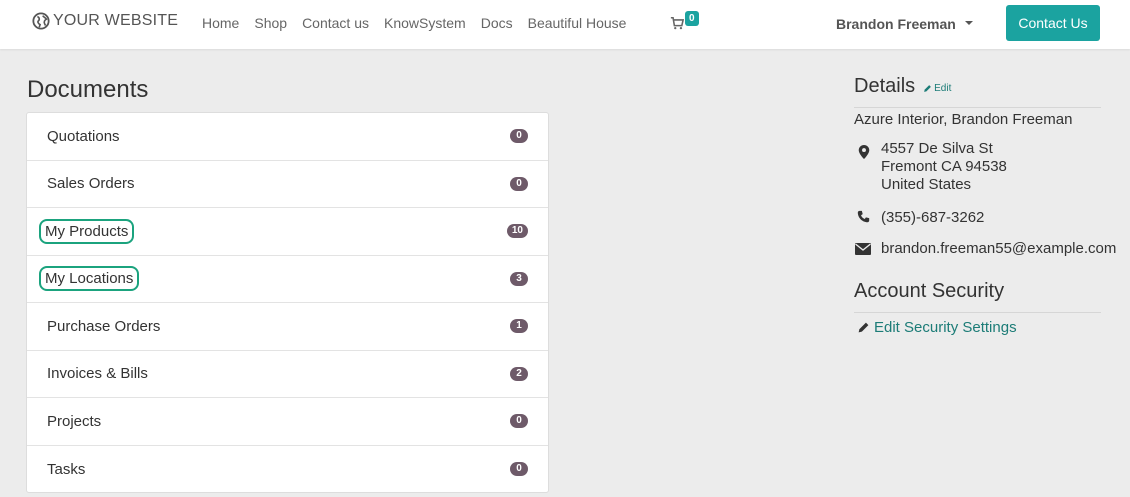 The image size is (1130, 497). What do you see at coordinates (977, 312) in the screenshot?
I see `security-divider` at bounding box center [977, 312].